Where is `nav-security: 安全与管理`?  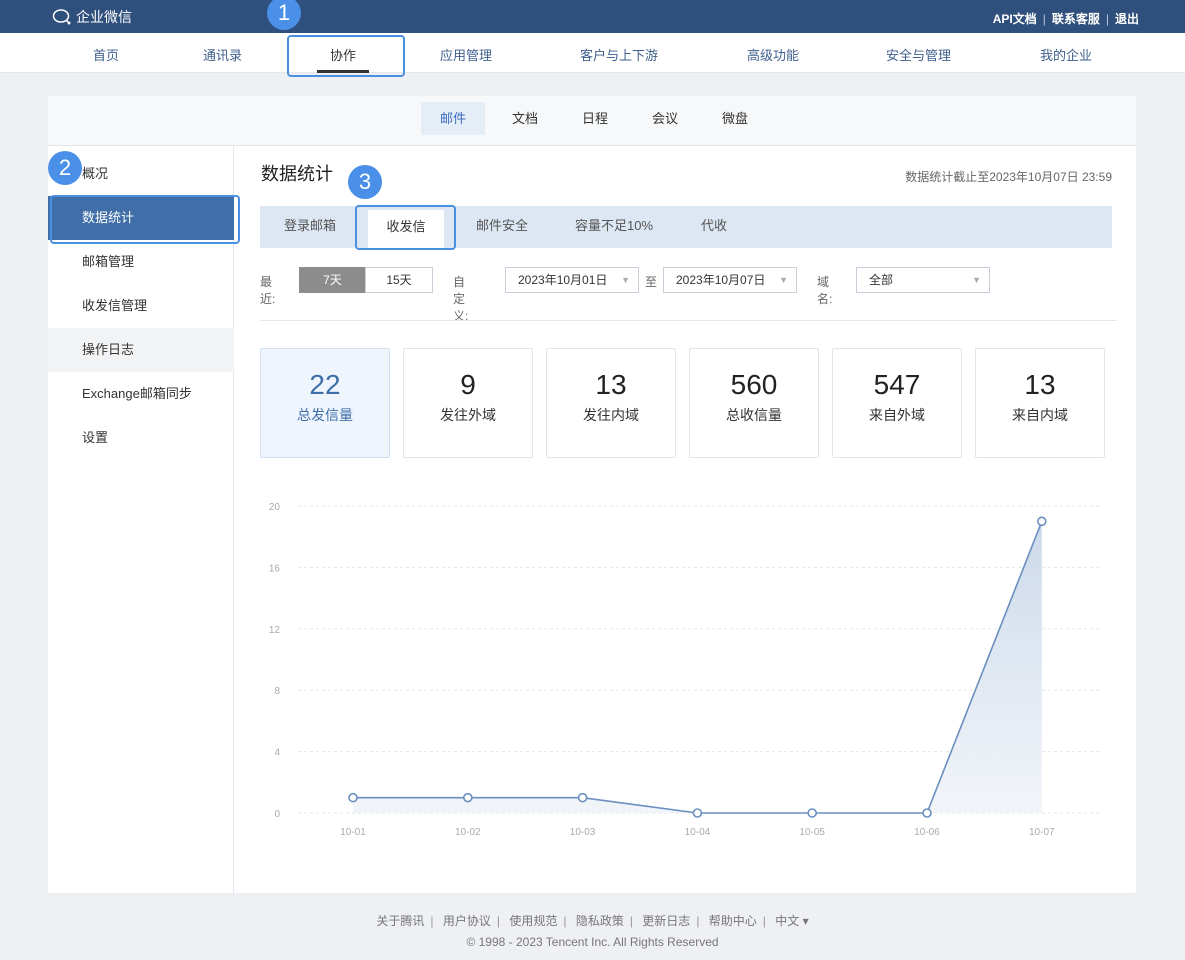 nav-security: 安全与管理 is located at coordinates (918, 54).